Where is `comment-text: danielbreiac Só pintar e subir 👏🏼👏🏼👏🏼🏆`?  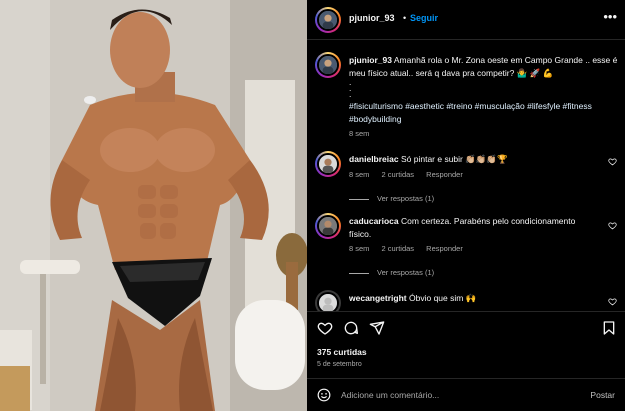 comment-text: danielbreiac Só pintar e subir 👏🏼👏🏼👏🏼🏆 is located at coordinates (474, 159).